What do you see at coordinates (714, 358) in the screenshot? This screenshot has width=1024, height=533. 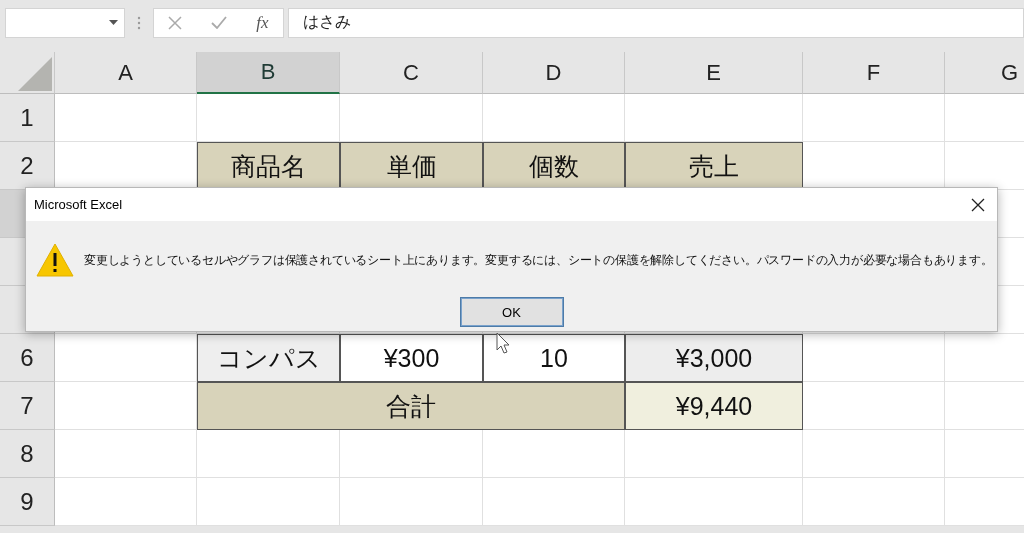 I see `table-cell: ¥3,000` at bounding box center [714, 358].